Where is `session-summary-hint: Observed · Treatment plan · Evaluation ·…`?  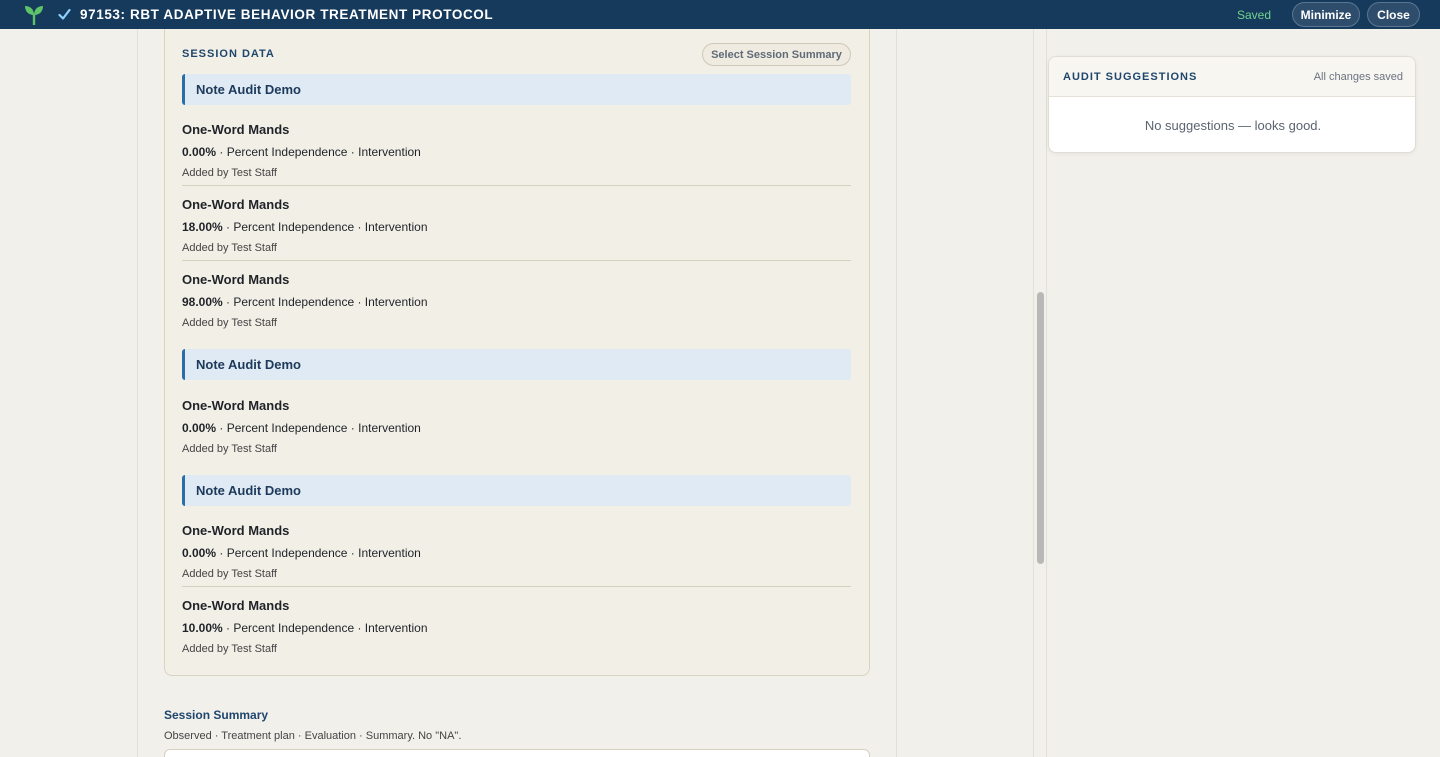
session-summary-hint: Observed · Treatment plan · Evaluation ·… is located at coordinates (313, 736).